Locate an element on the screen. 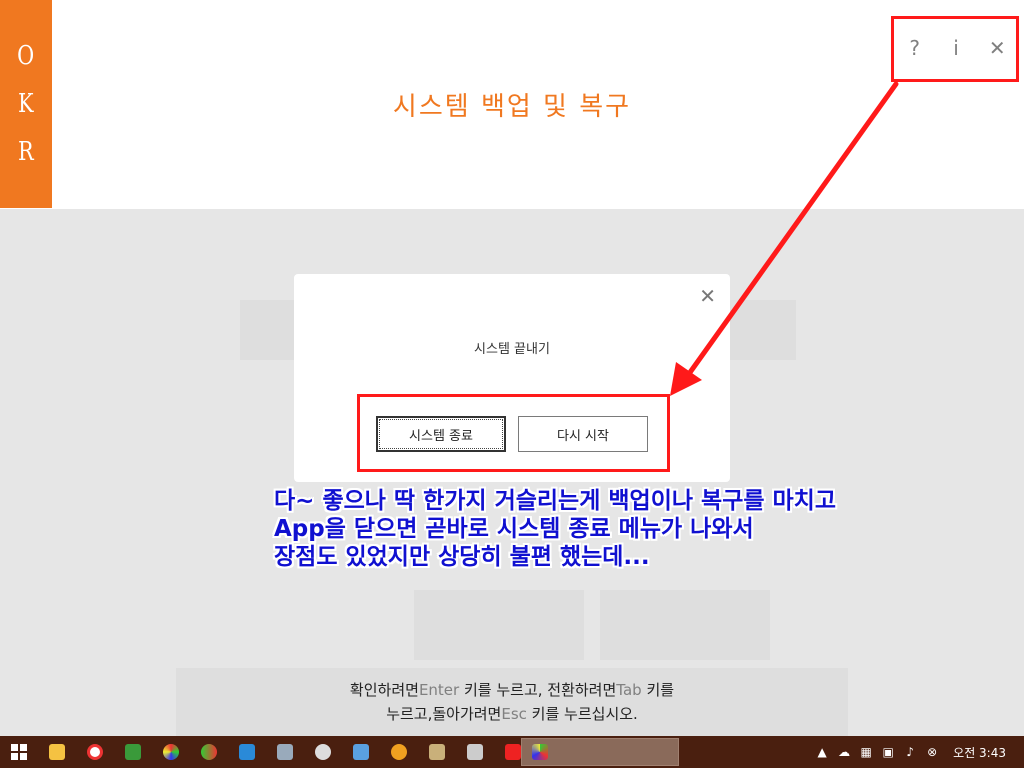 This screenshot has height=768, width=1024. hint-text: 키를 누르고, 전환하려면 is located at coordinates (538, 690).